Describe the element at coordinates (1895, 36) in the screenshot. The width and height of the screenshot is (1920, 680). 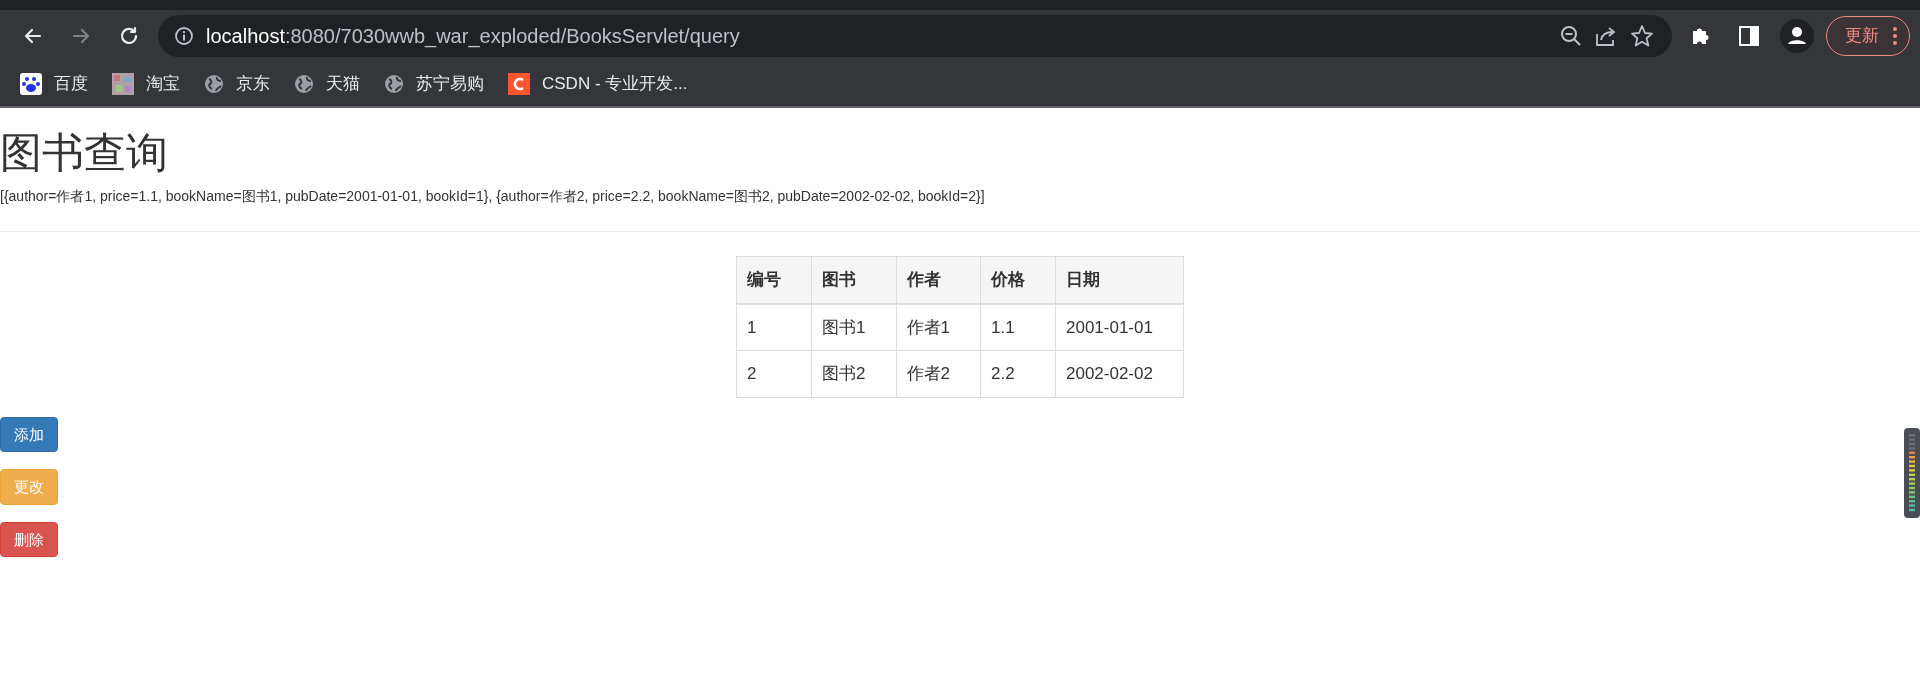
I see `more-icon` at that location.